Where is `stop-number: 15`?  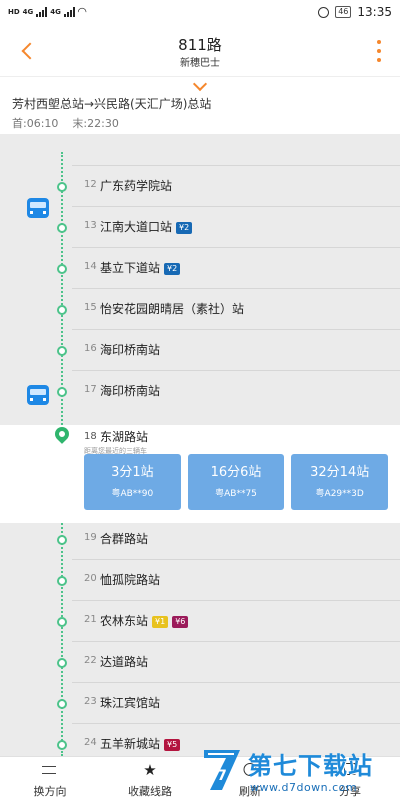 stop-number: 15 is located at coordinates (90, 307).